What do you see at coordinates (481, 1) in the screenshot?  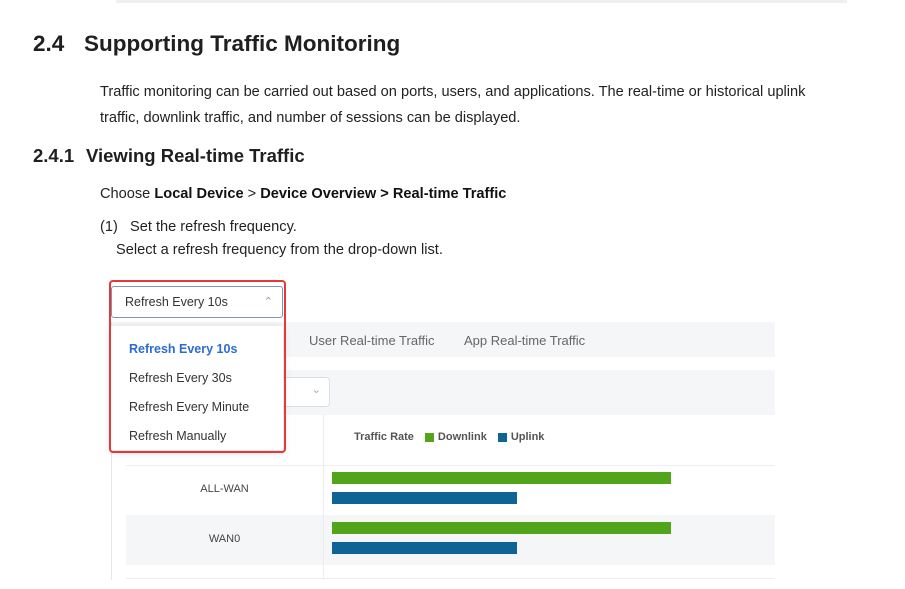 I see `top-divider` at bounding box center [481, 1].